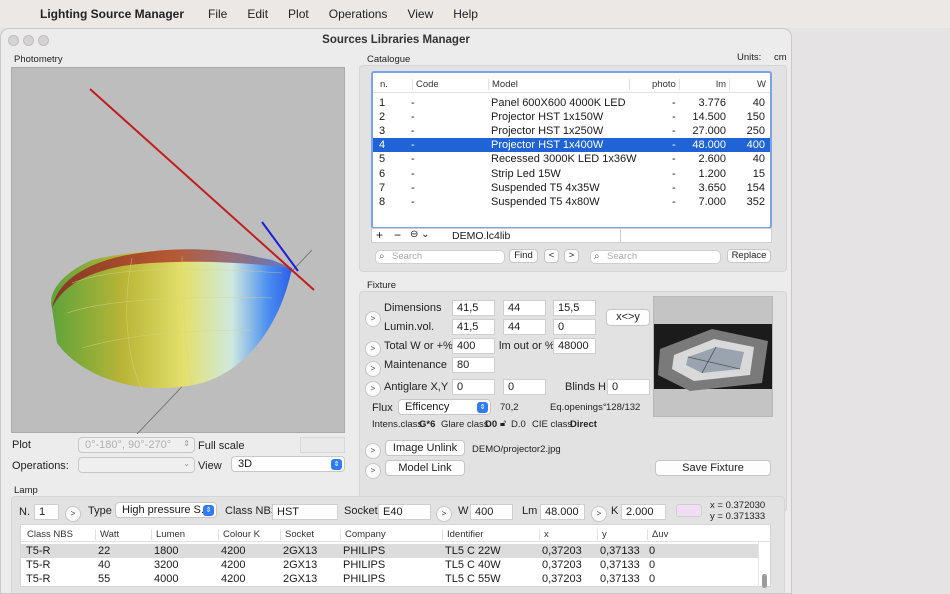 The height and width of the screenshot is (594, 950). Describe the element at coordinates (384, 84) in the screenshot. I see `col-n: n.` at that location.